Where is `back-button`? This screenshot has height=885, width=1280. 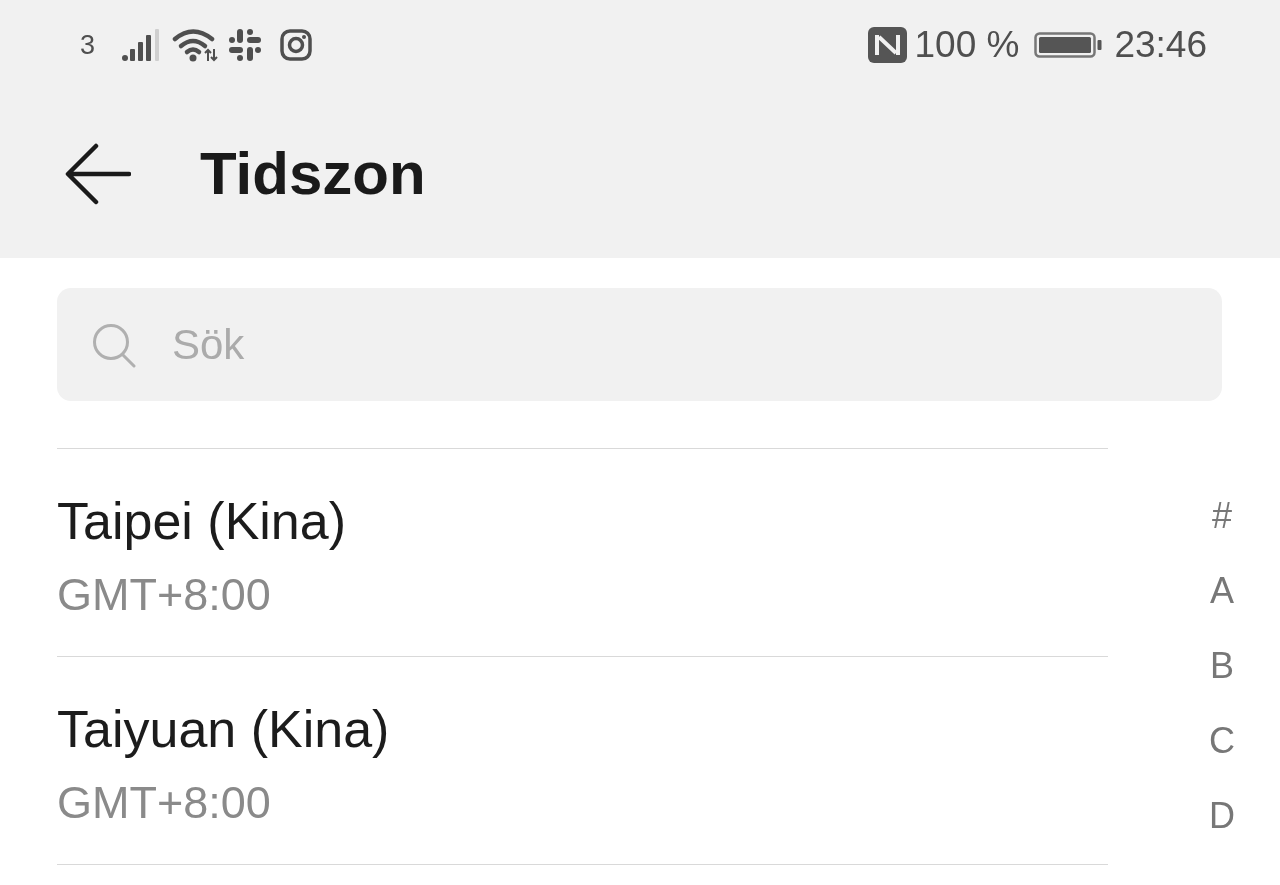
back-button is located at coordinates (98, 174).